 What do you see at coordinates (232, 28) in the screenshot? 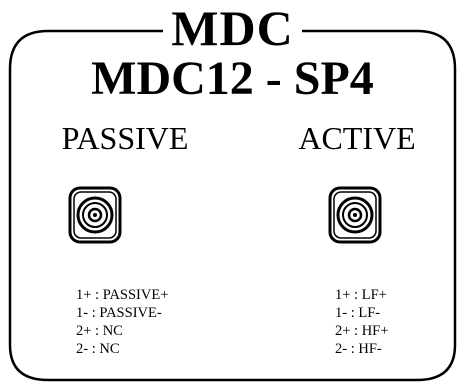
I see `brand-logo: MDC` at bounding box center [232, 28].